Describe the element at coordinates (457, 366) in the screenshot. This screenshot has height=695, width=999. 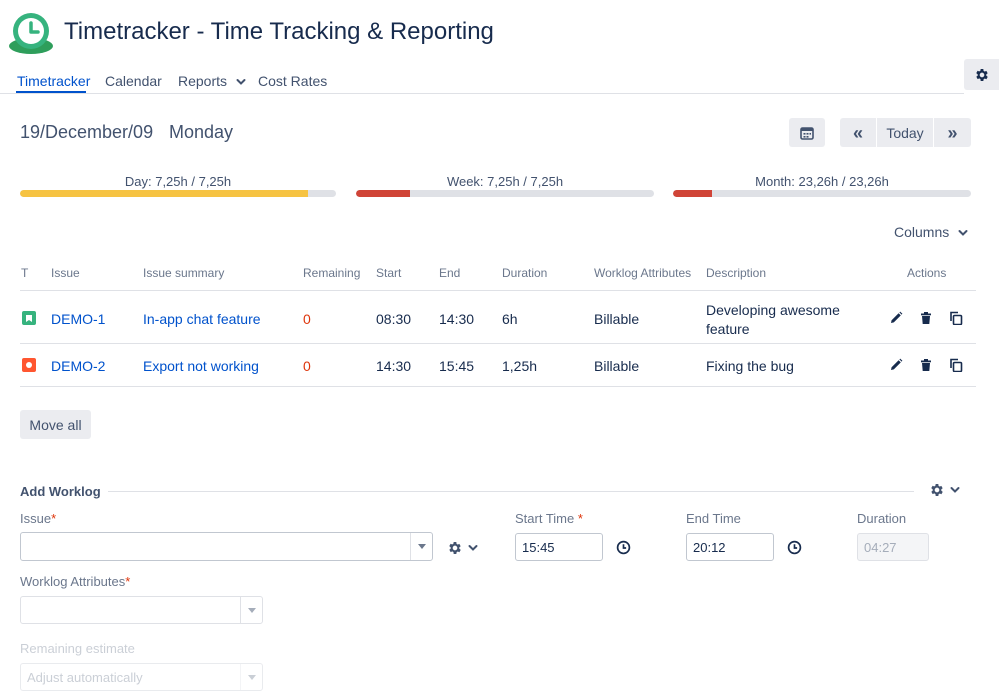
I see `end-value: 15:45` at that location.